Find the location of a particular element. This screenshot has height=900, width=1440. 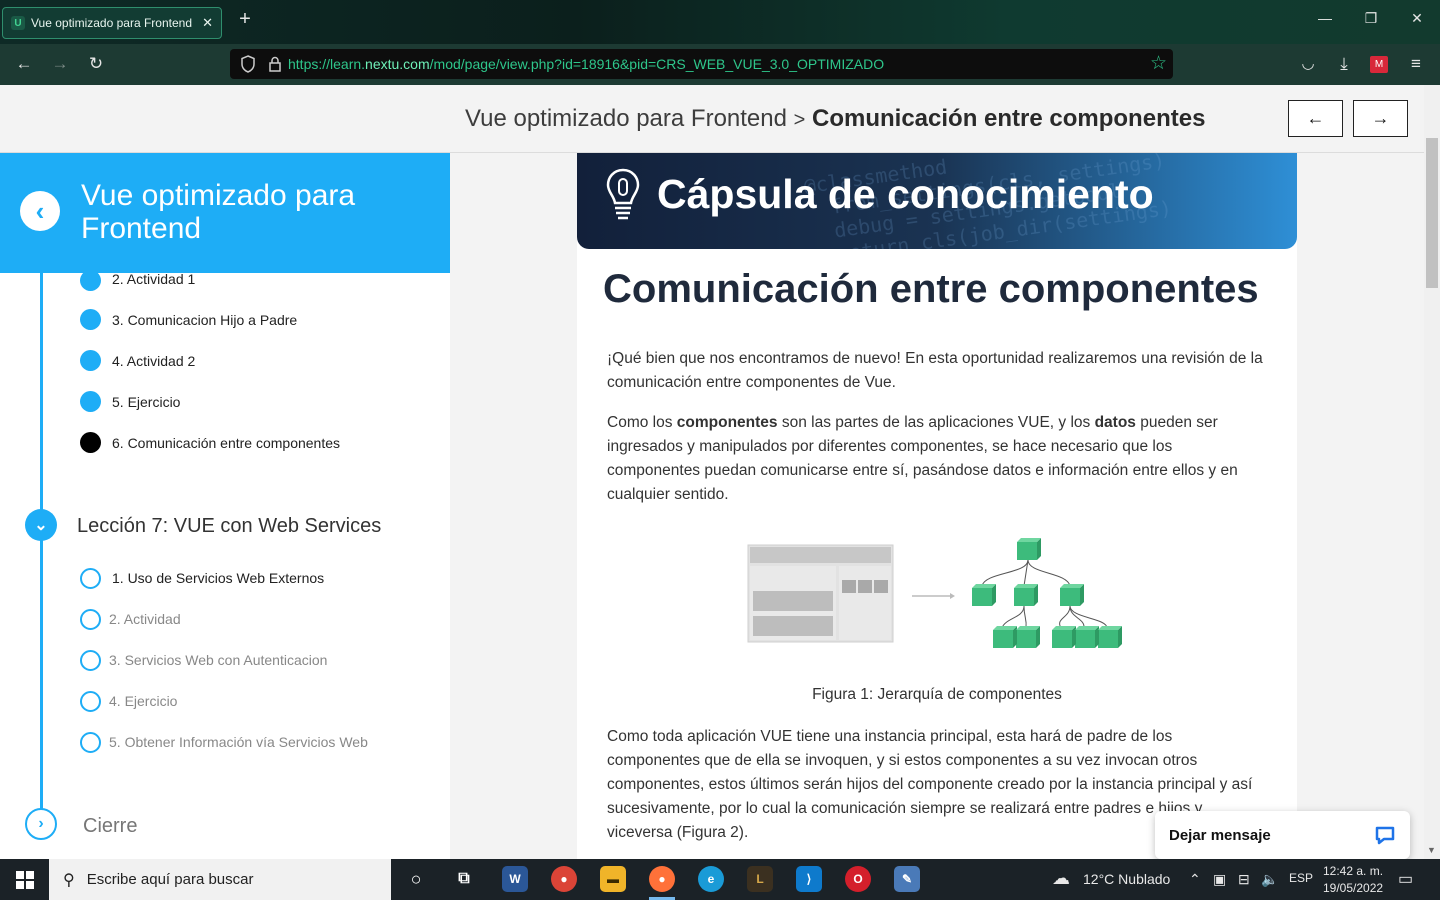

status-dot-current is located at coordinates (90, 442).